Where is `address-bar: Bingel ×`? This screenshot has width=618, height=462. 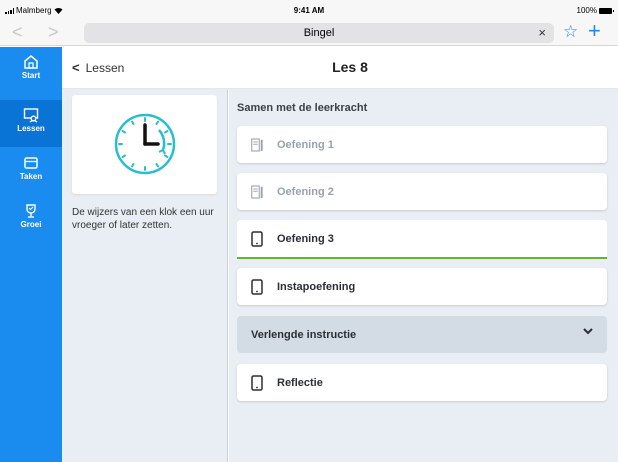 address-bar: Bingel × is located at coordinates (319, 33).